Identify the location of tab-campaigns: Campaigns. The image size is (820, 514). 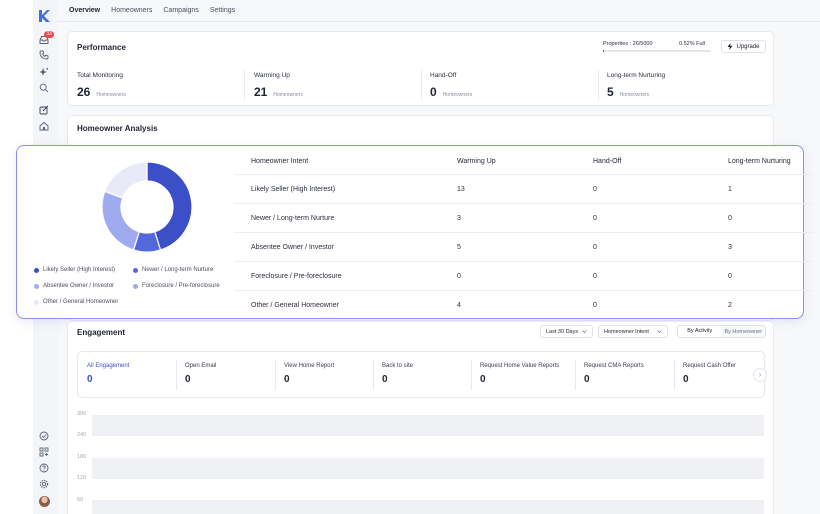
(180, 11).